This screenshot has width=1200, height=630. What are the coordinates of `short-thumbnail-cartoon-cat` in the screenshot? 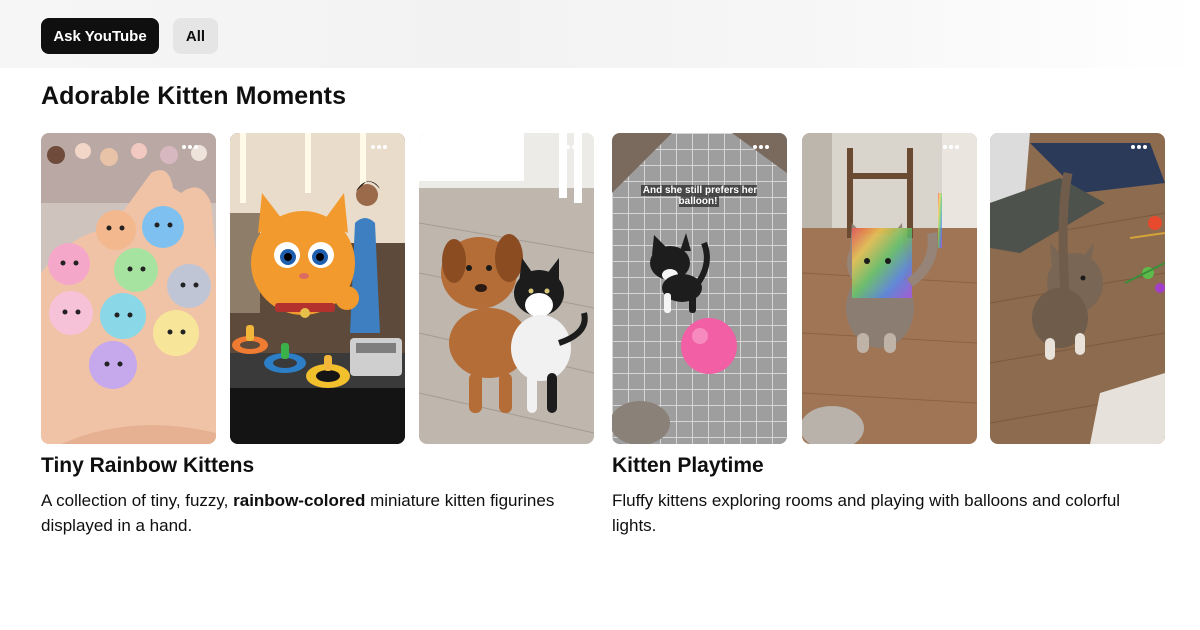 It's located at (317, 288).